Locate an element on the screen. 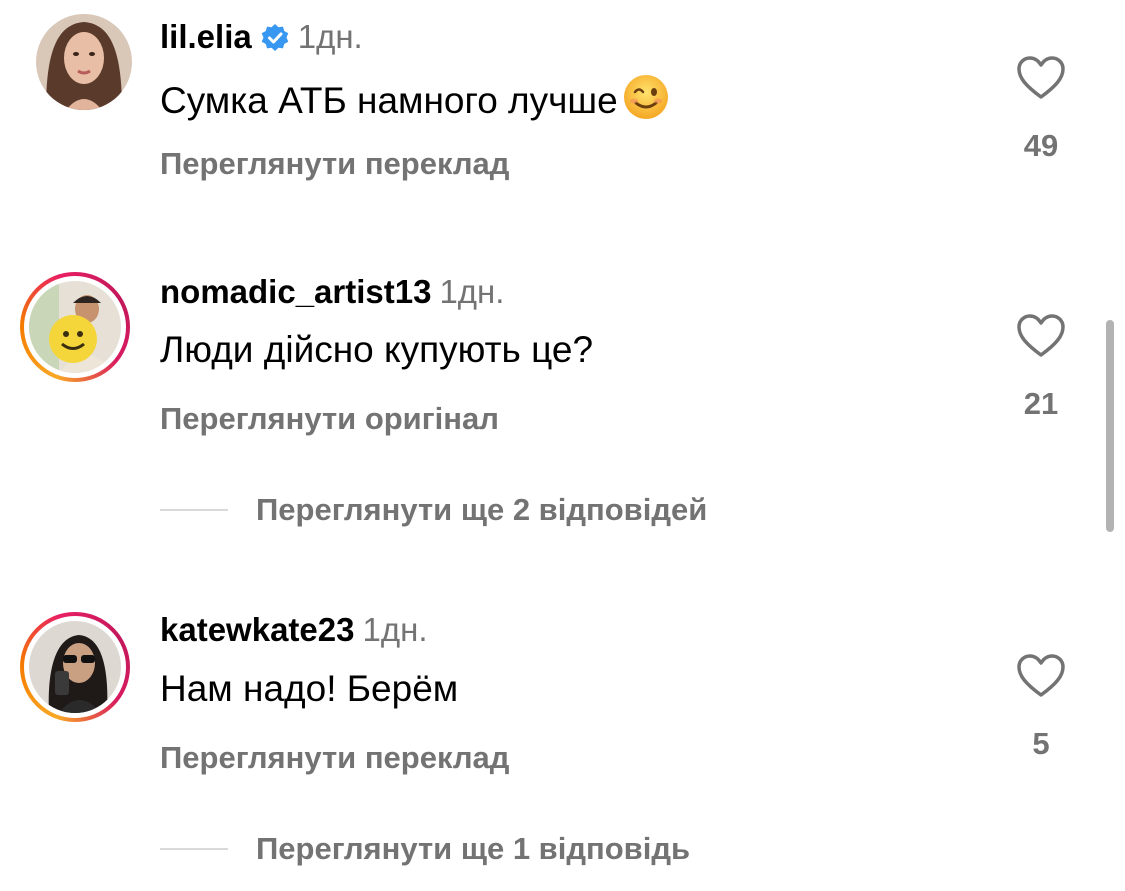  comment-header: nomadic_artist13 1дн. is located at coordinates (332, 292).